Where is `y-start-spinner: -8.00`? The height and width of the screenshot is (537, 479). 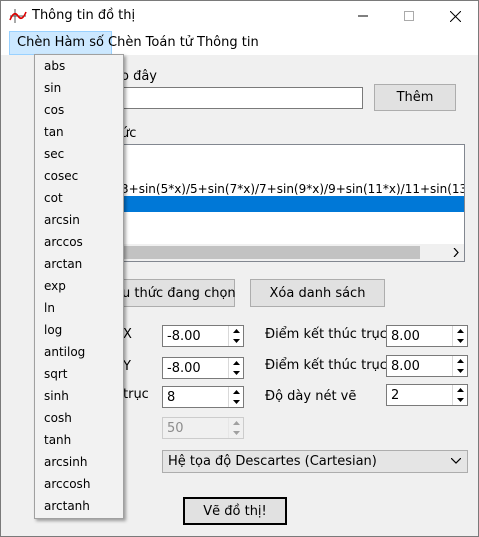 y-start-spinner: -8.00 is located at coordinates (203, 368).